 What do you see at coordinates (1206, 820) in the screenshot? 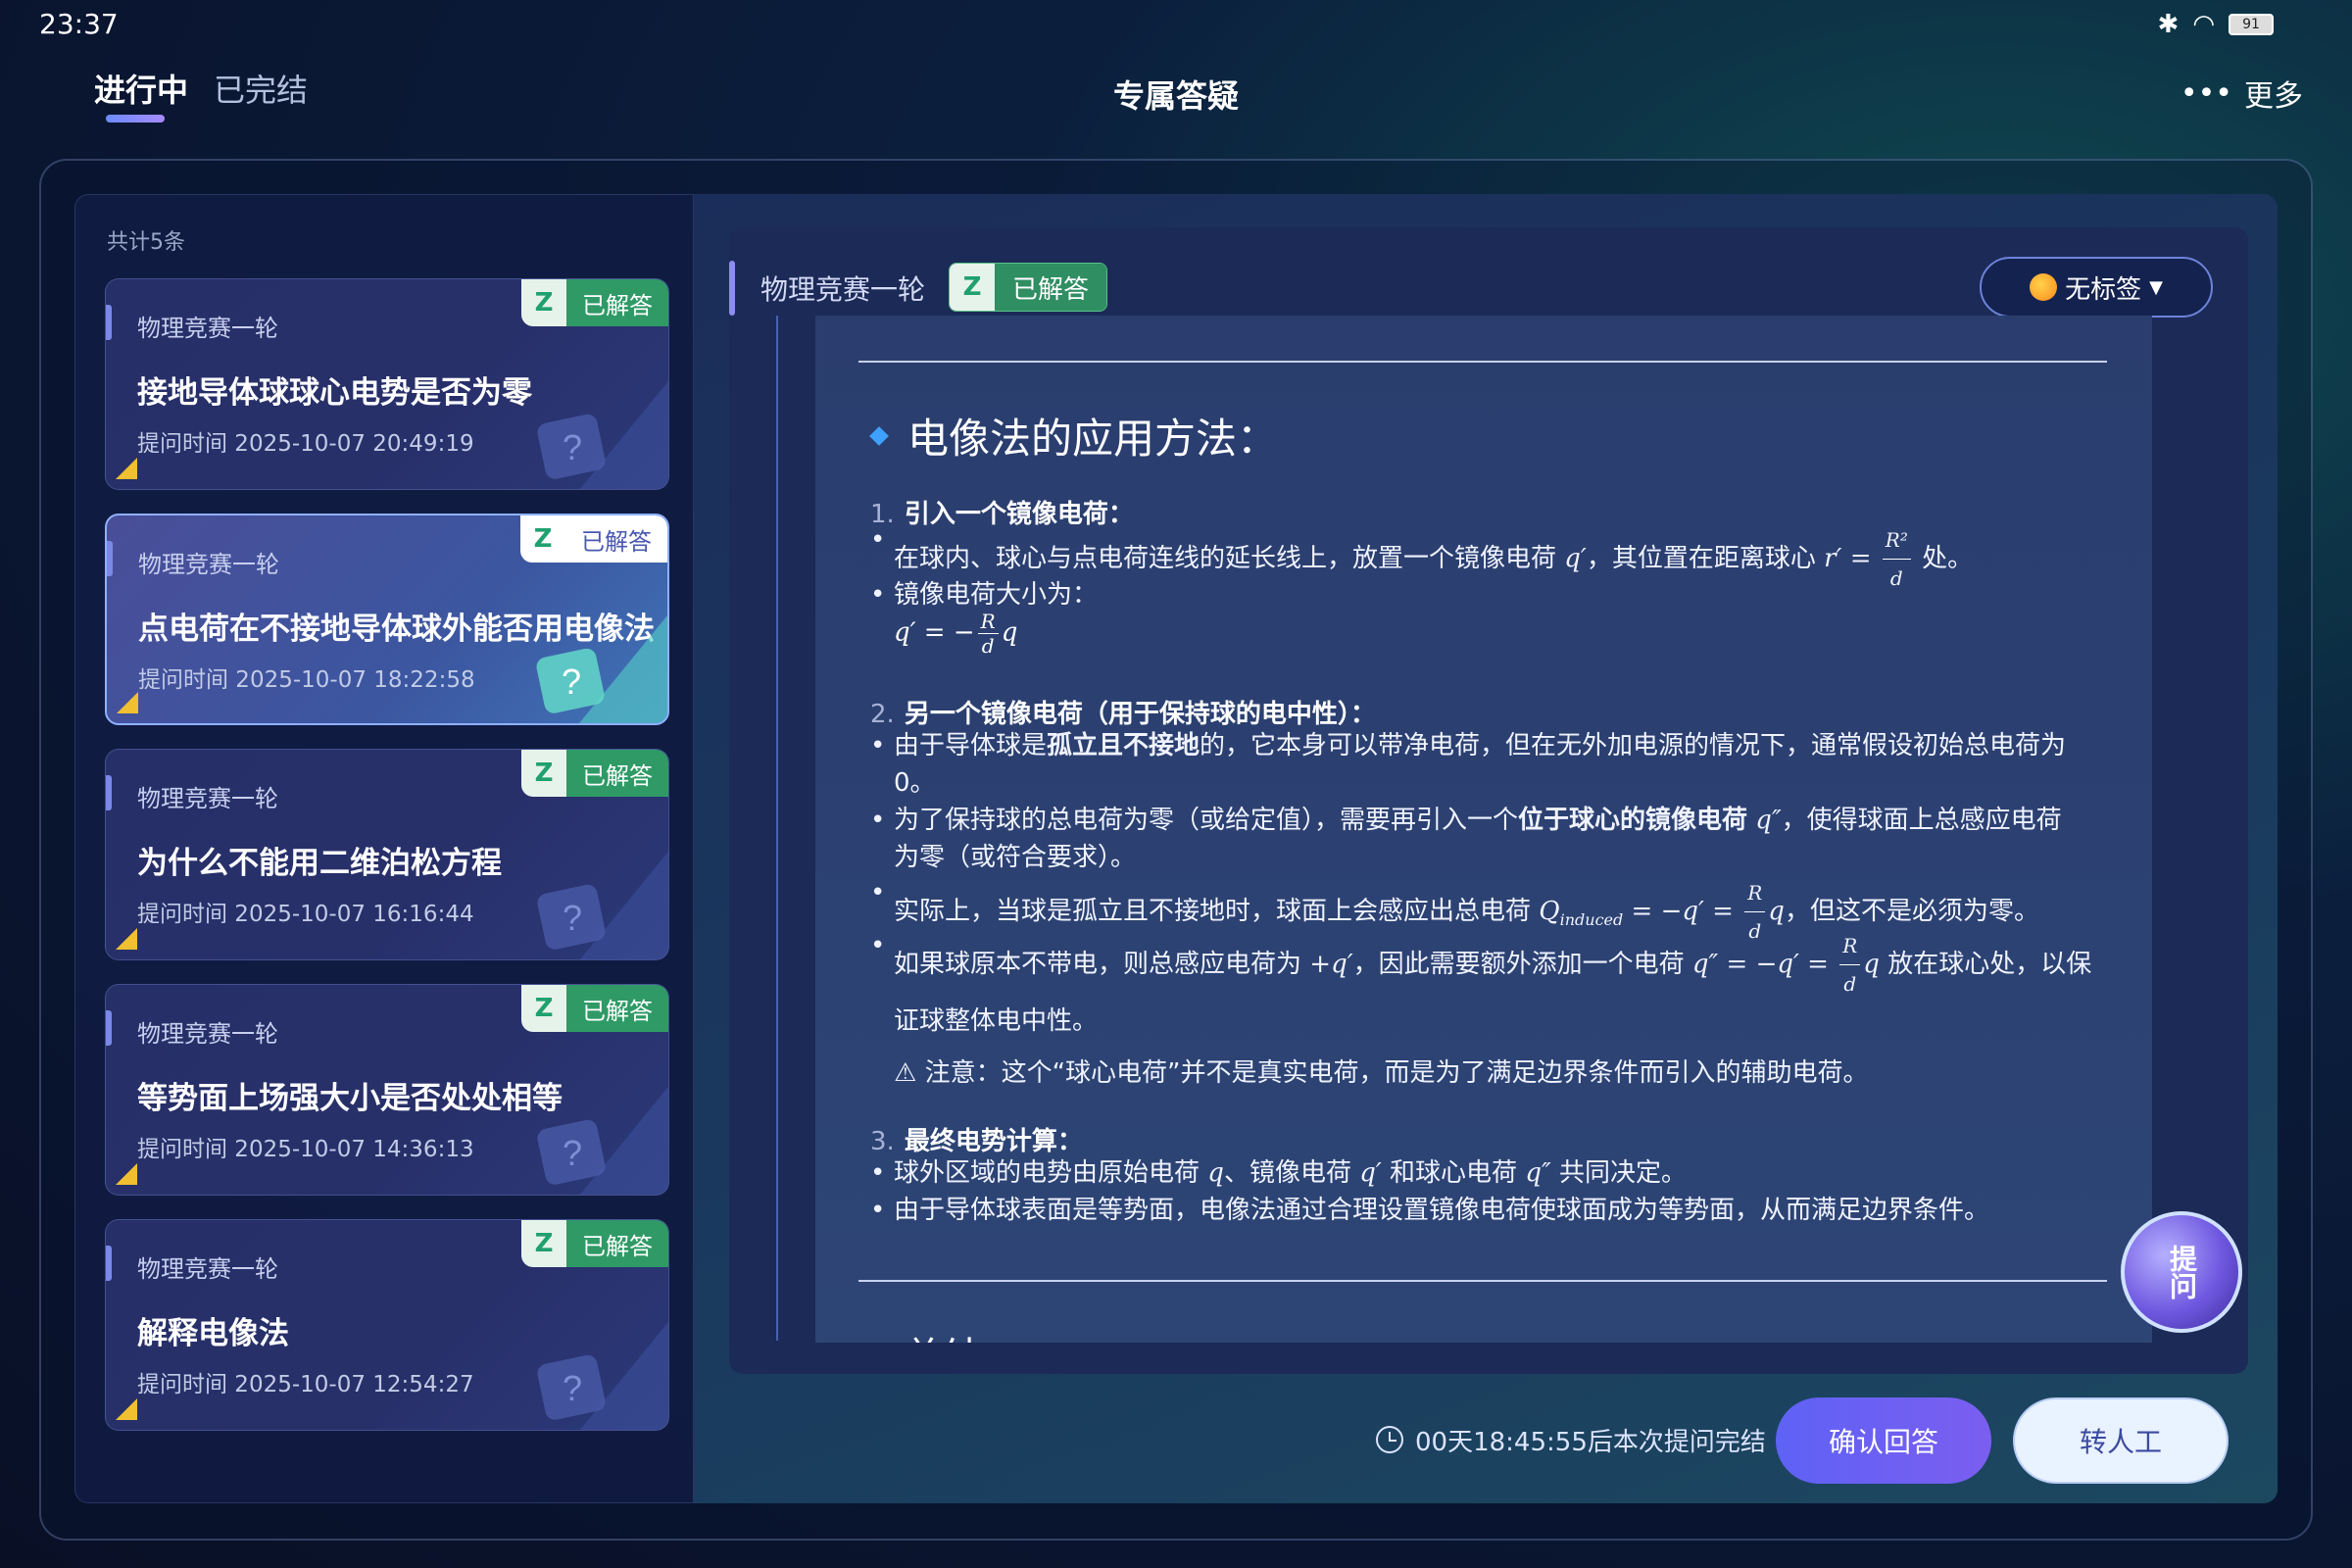
I see `text: 为了保持球的总电荷为零（或给定值），需要再引入一个` at bounding box center [1206, 820].